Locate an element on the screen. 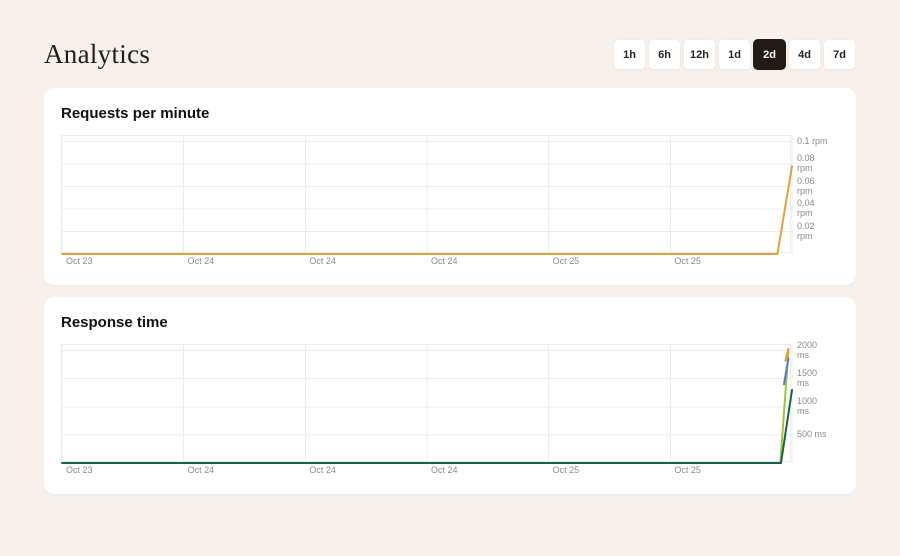 The width and height of the screenshot is (900, 556). response-time-chart-x-axis: Oct 23 Oct 24 Oct 24 Oct 24 Oct 25 Oct 25 is located at coordinates (426, 471).